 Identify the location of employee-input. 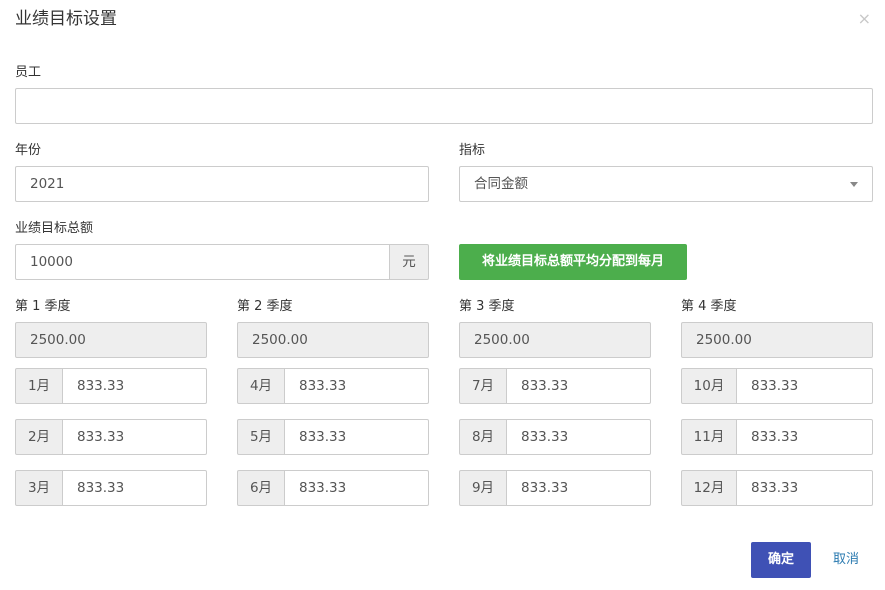
(444, 106).